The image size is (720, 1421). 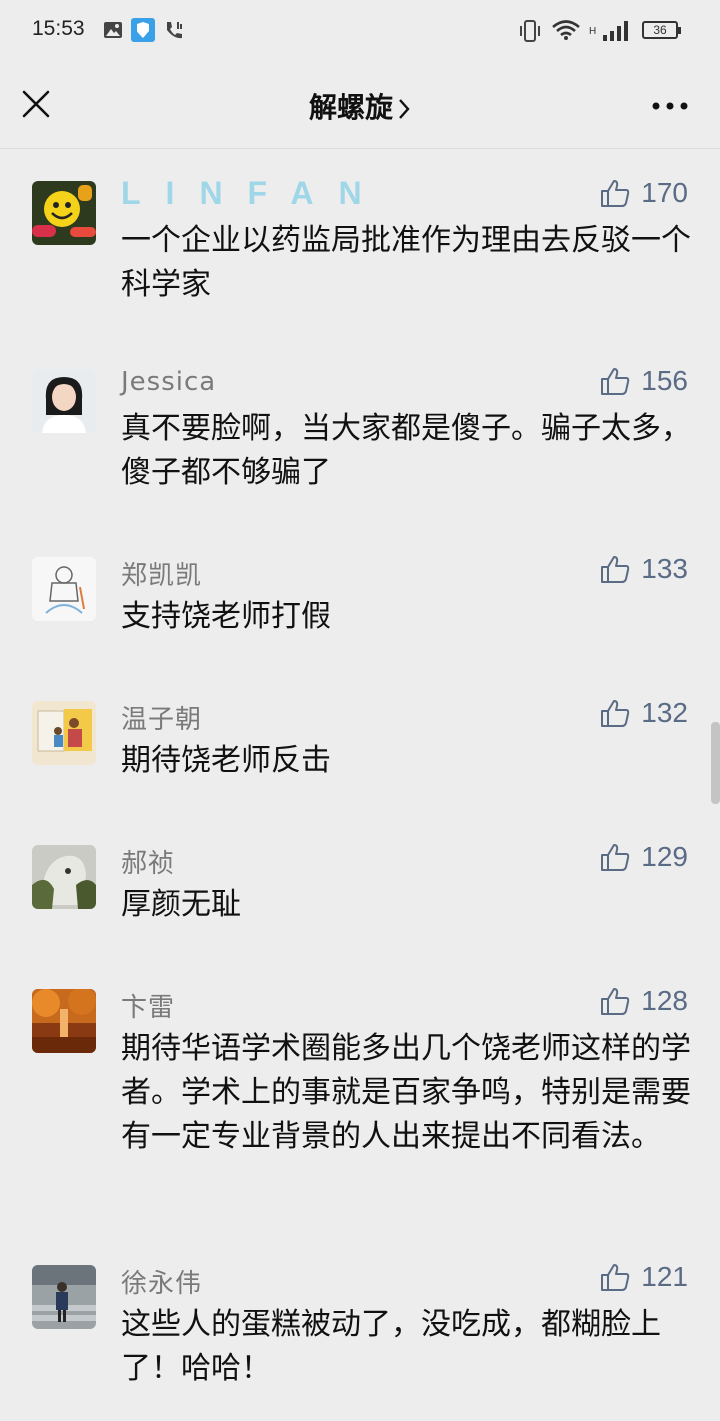 I want to click on like-count: 156, so click(x=664, y=380).